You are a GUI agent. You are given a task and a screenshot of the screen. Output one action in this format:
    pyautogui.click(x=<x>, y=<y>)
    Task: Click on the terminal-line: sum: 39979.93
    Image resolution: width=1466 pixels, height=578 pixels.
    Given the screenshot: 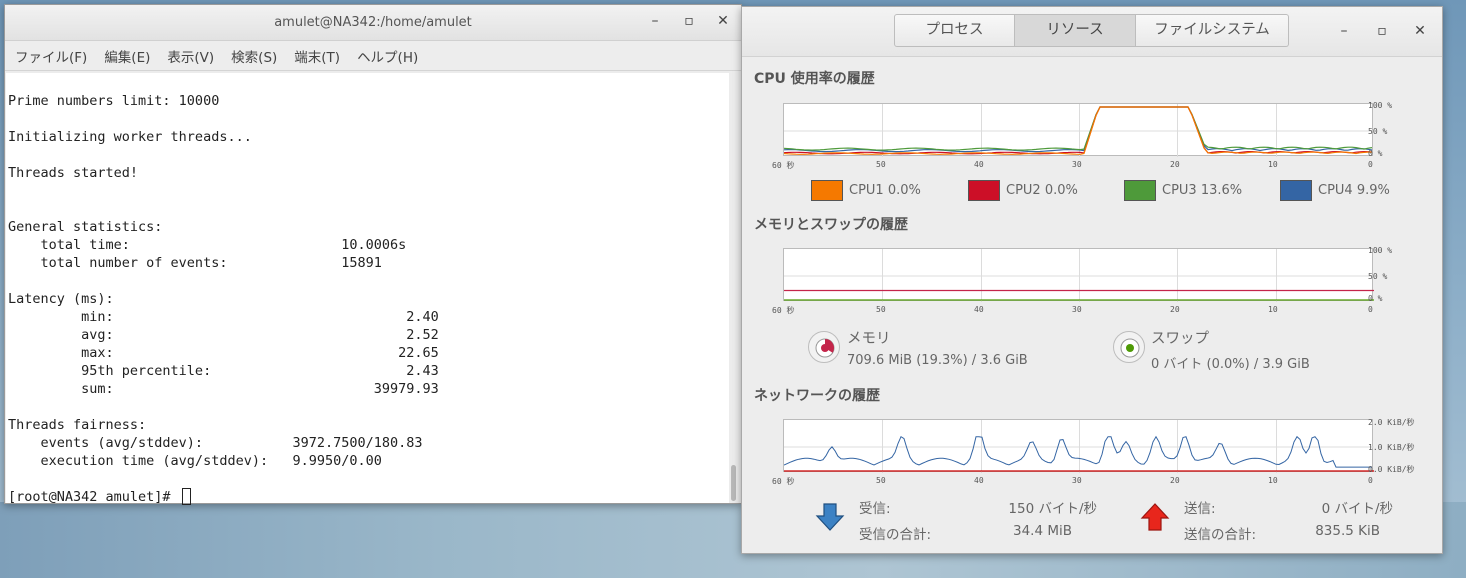 What is the action you would take?
    pyautogui.click(x=223, y=389)
    